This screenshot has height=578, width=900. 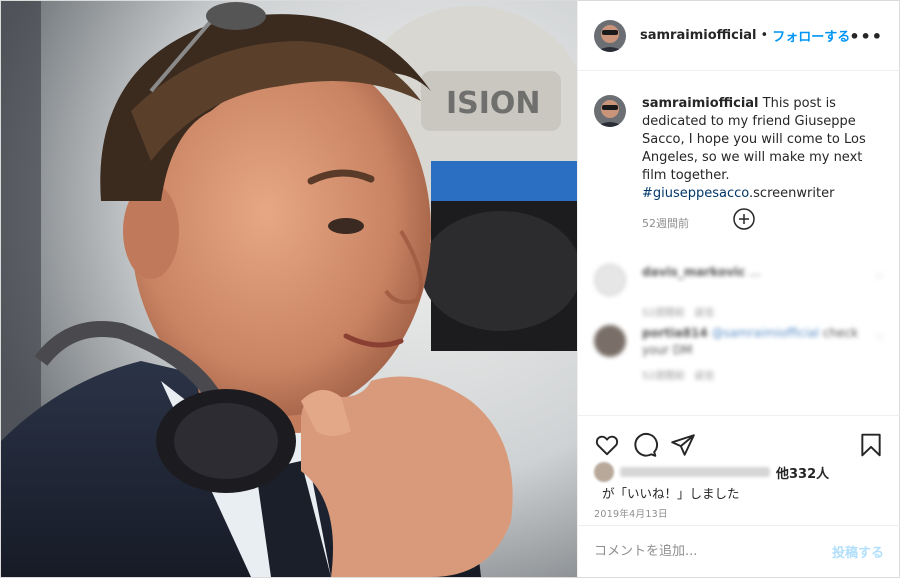 I want to click on author-avatar, so click(x=610, y=35).